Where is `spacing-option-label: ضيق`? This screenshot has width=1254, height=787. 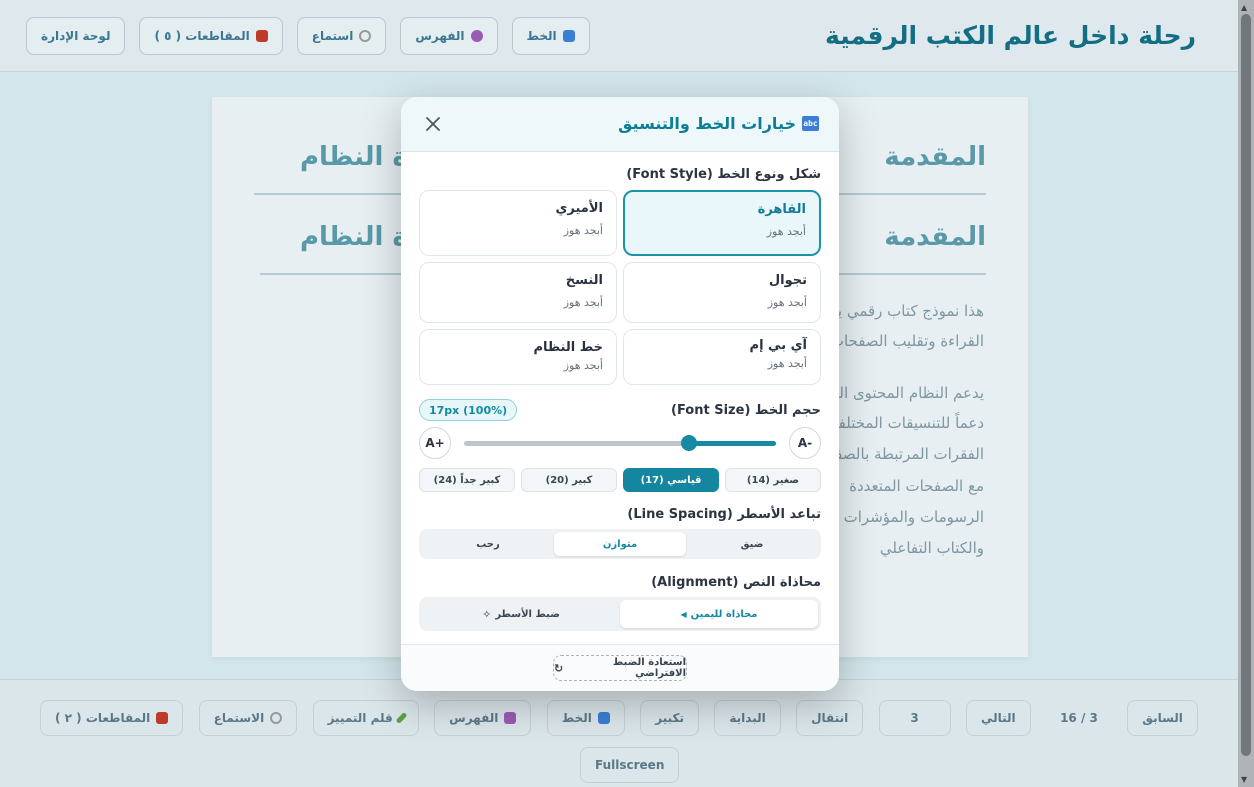 spacing-option-label: ضيق is located at coordinates (752, 544).